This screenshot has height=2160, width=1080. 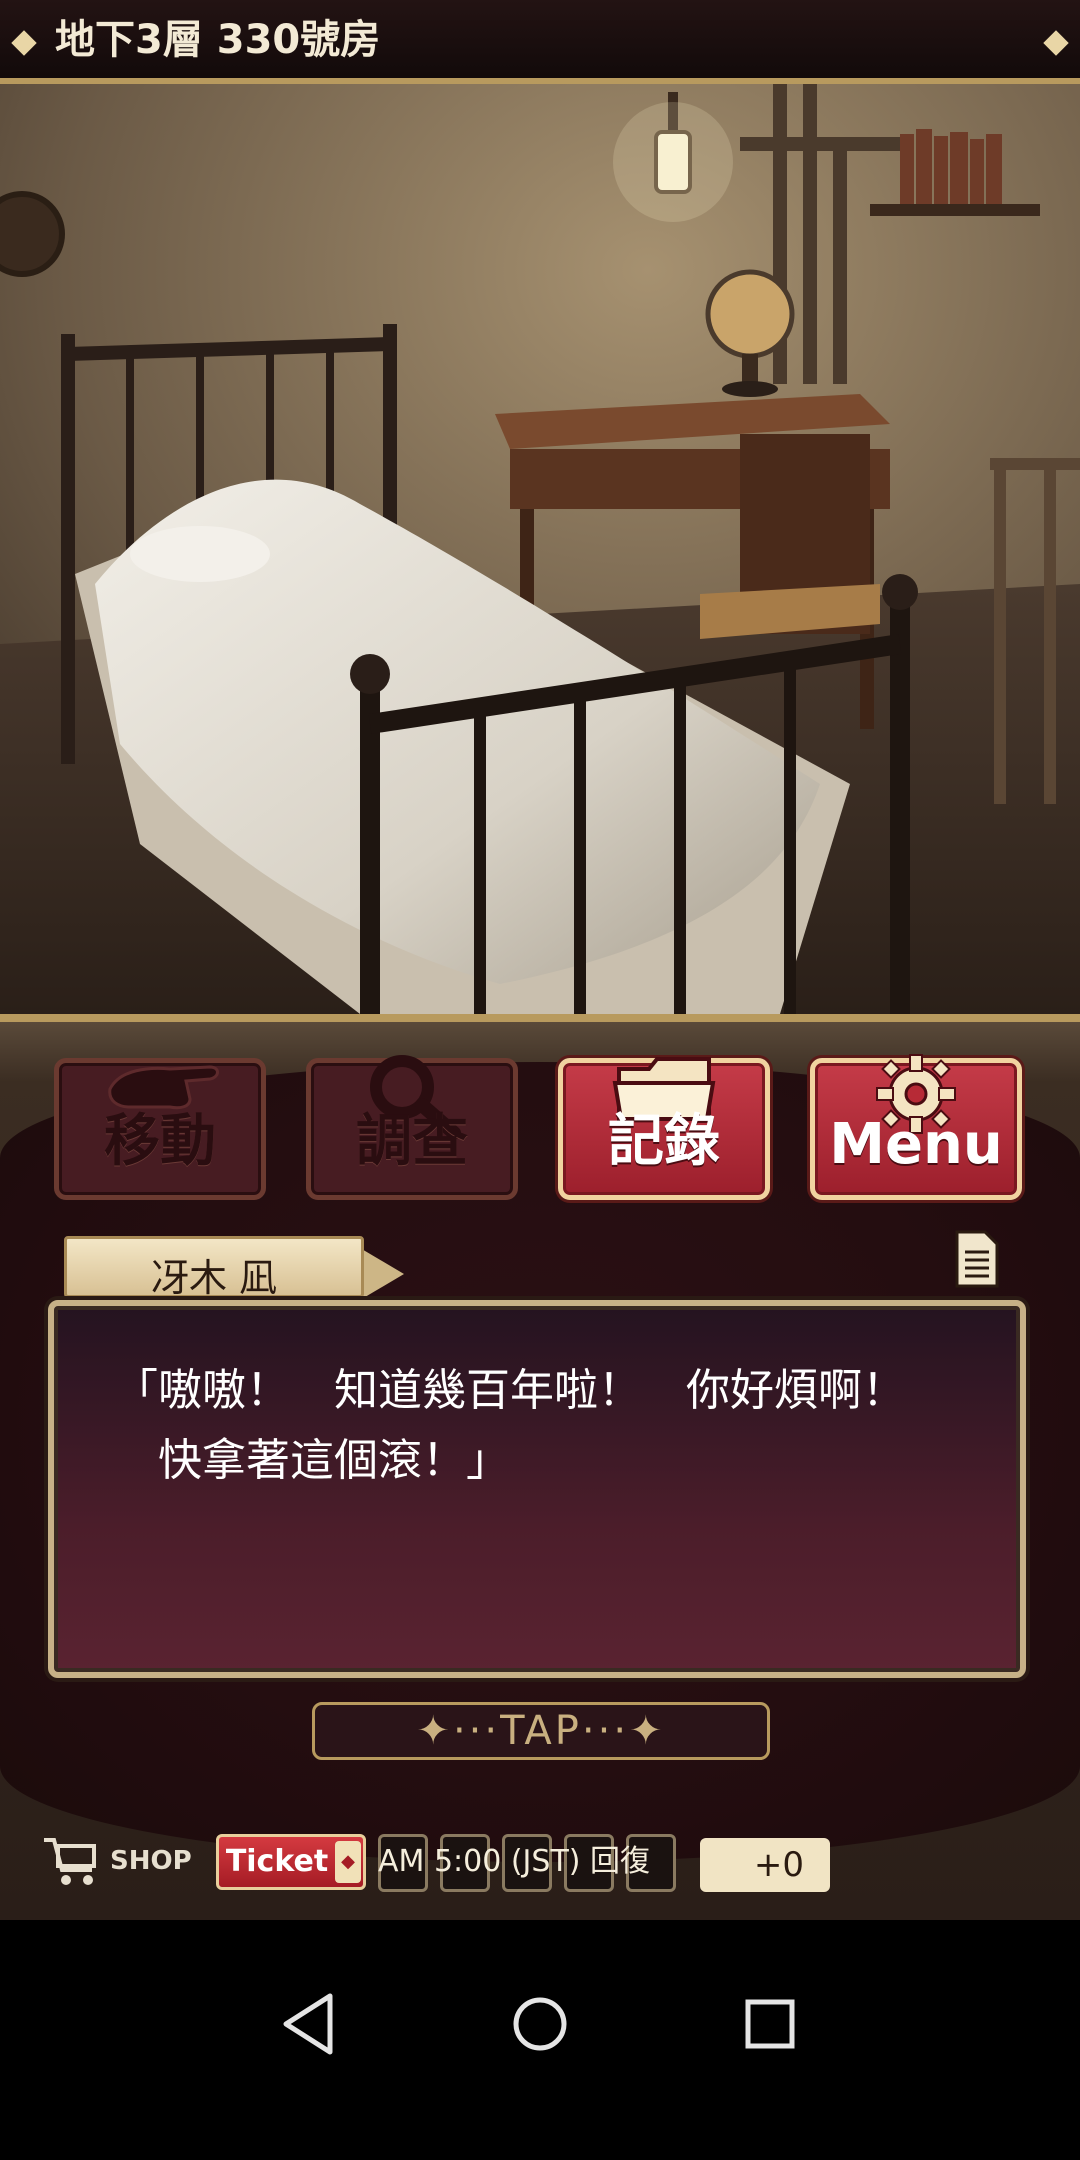 What do you see at coordinates (770, 2024) in the screenshot?
I see `recents-icon` at bounding box center [770, 2024].